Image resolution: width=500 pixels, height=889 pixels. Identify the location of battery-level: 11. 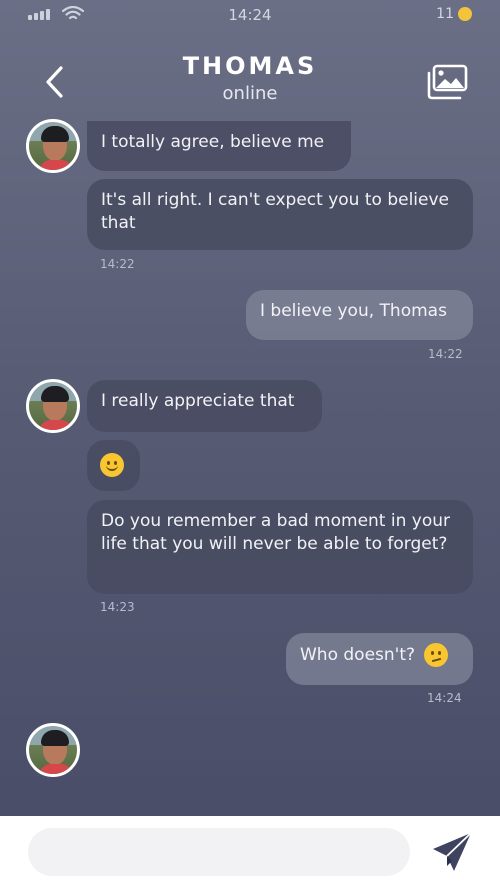
(445, 14).